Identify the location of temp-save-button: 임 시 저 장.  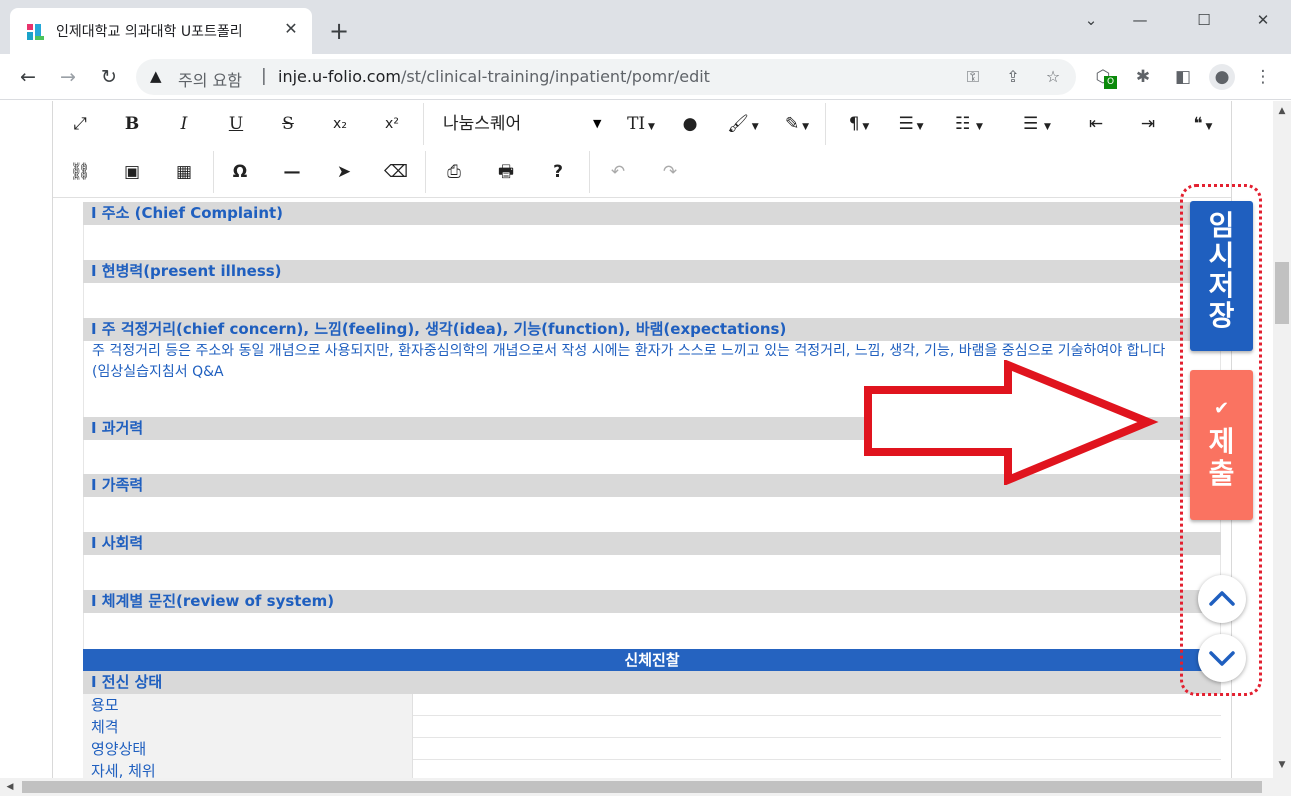
(1221, 276).